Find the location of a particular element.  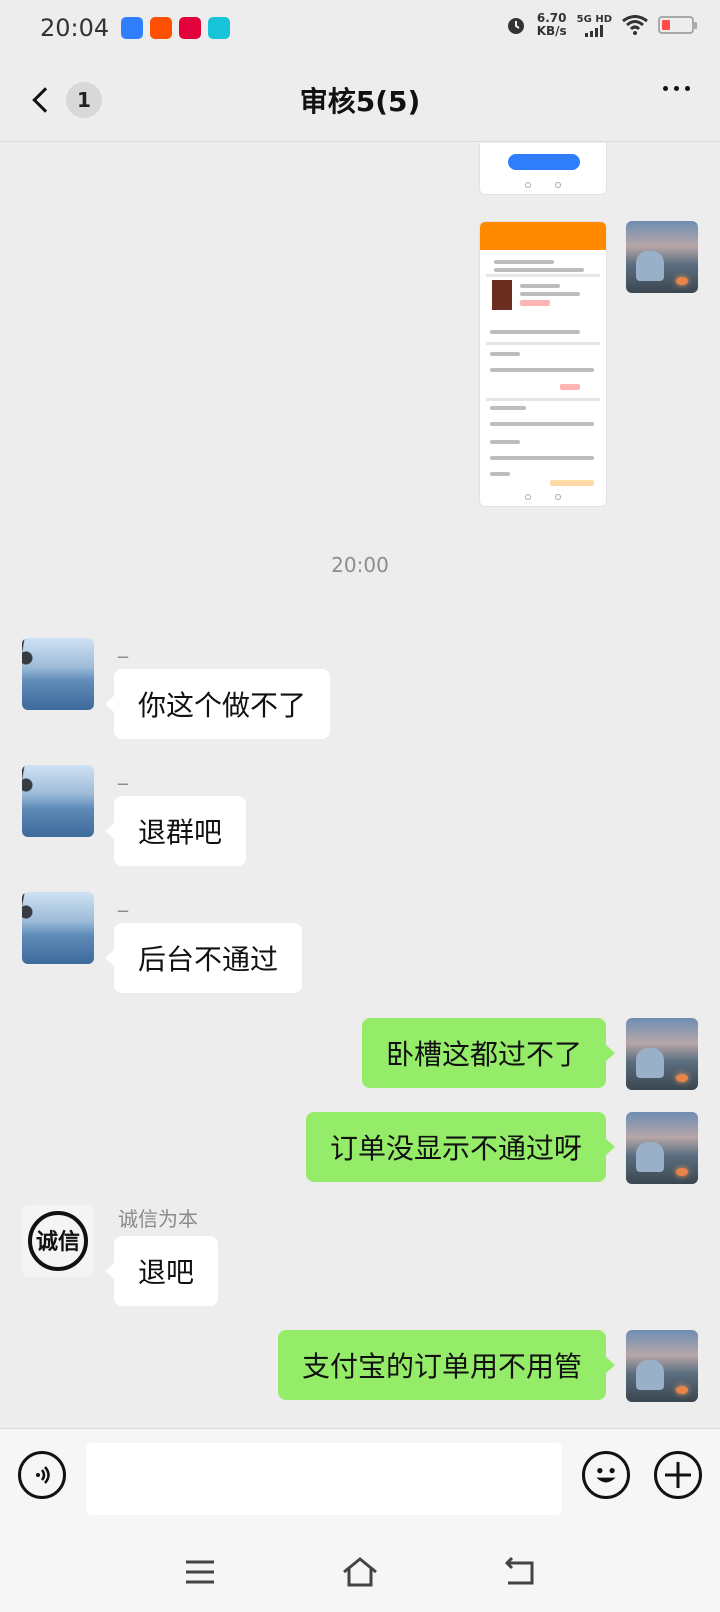

message-text: 支付宝的订单用不用管 is located at coordinates (441, 1366).